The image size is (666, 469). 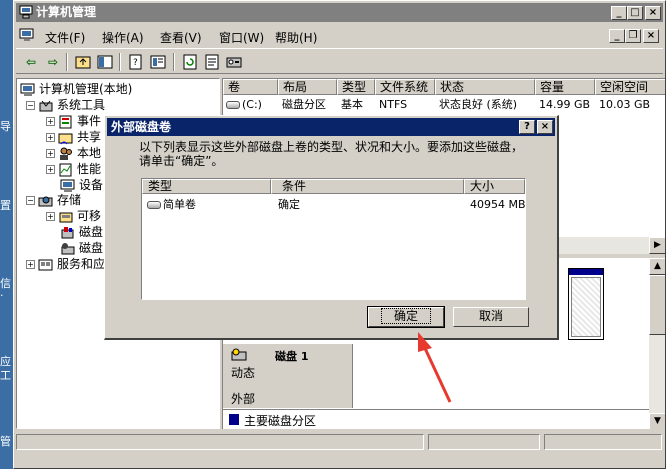 I want to click on menu-view: 查看(V), so click(x=181, y=37).